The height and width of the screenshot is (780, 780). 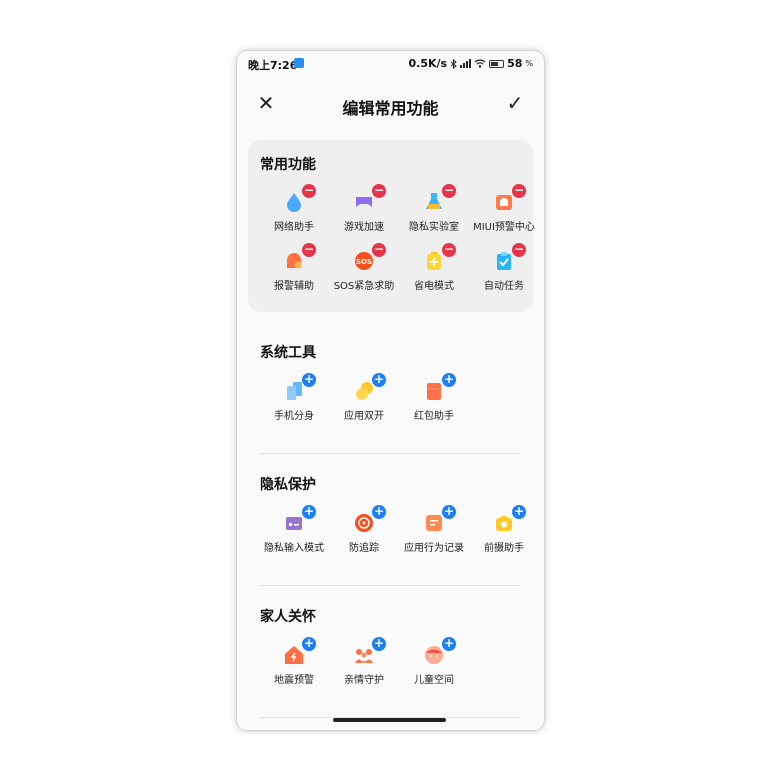 What do you see at coordinates (434, 666) in the screenshot?
I see `family-item-kid-space: + 儿童空间` at bounding box center [434, 666].